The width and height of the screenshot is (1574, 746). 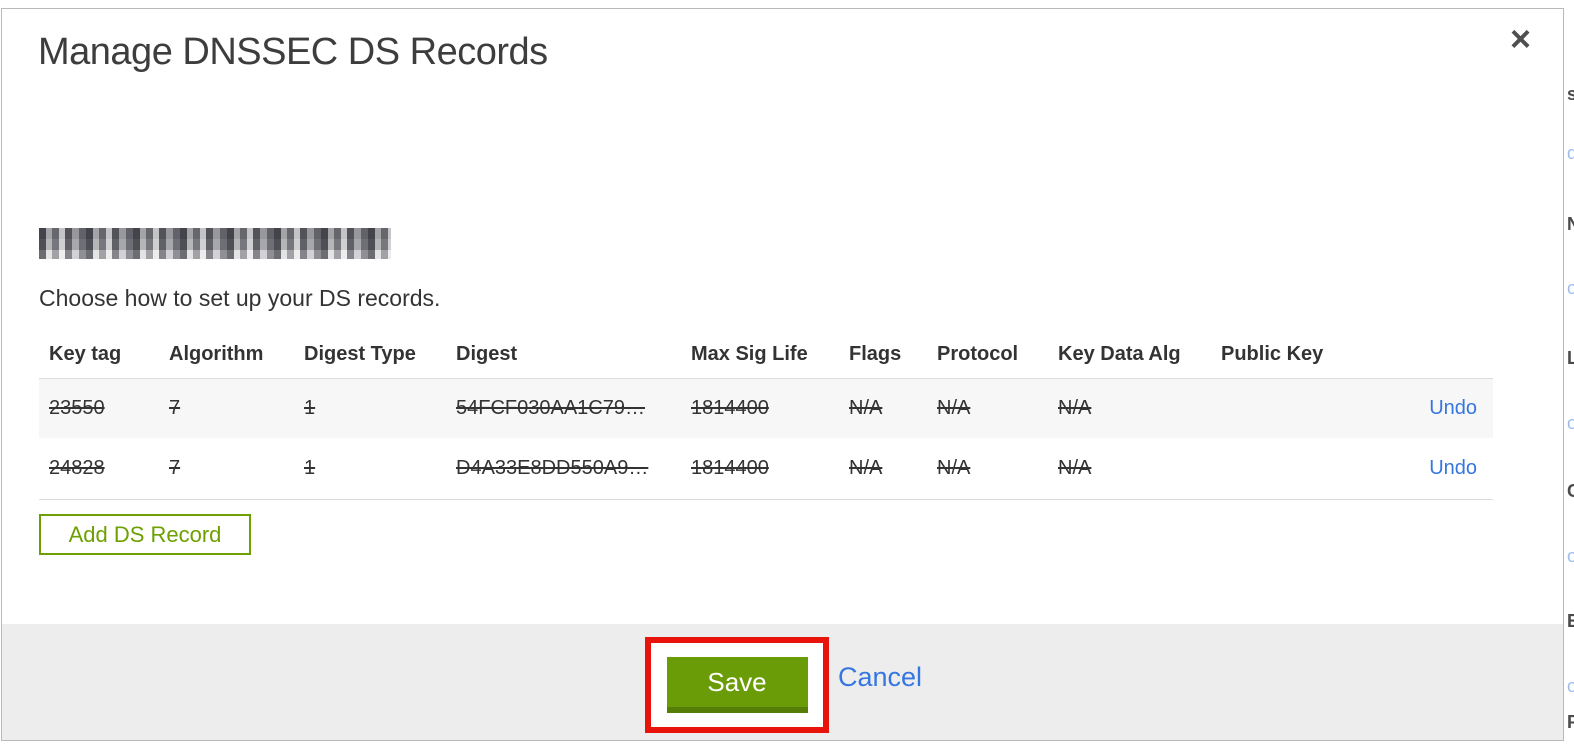 I want to click on page-title: Manage DNSSEC DS Records, so click(x=293, y=52).